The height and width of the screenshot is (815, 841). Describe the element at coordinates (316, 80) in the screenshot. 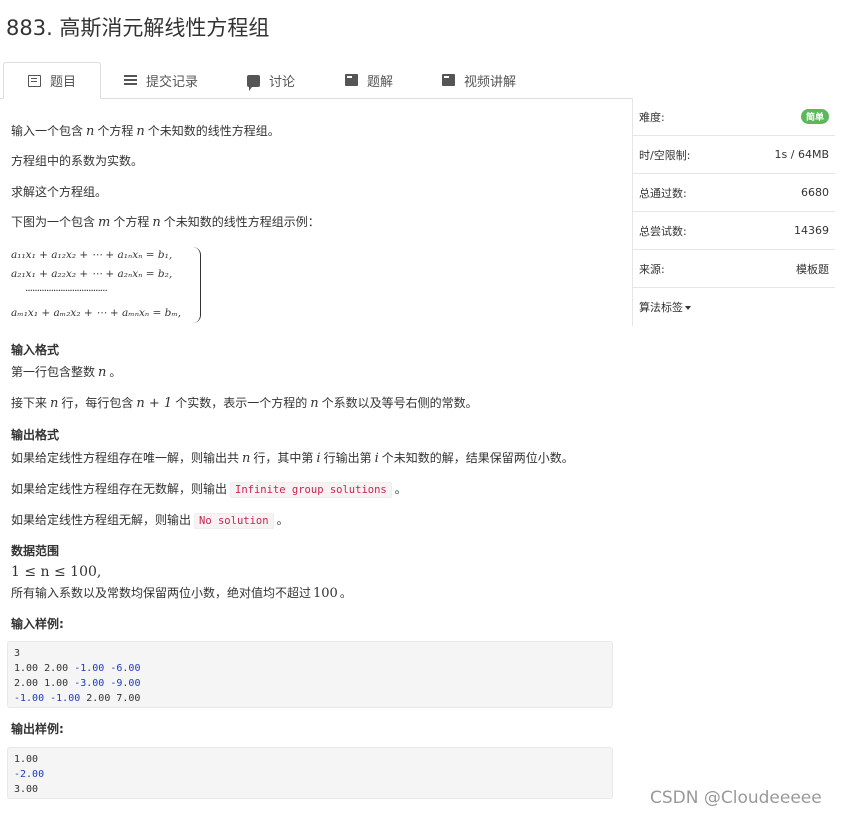

I see `tab-bar: 题目 提交记录 讨论 题解 视频讲解` at that location.